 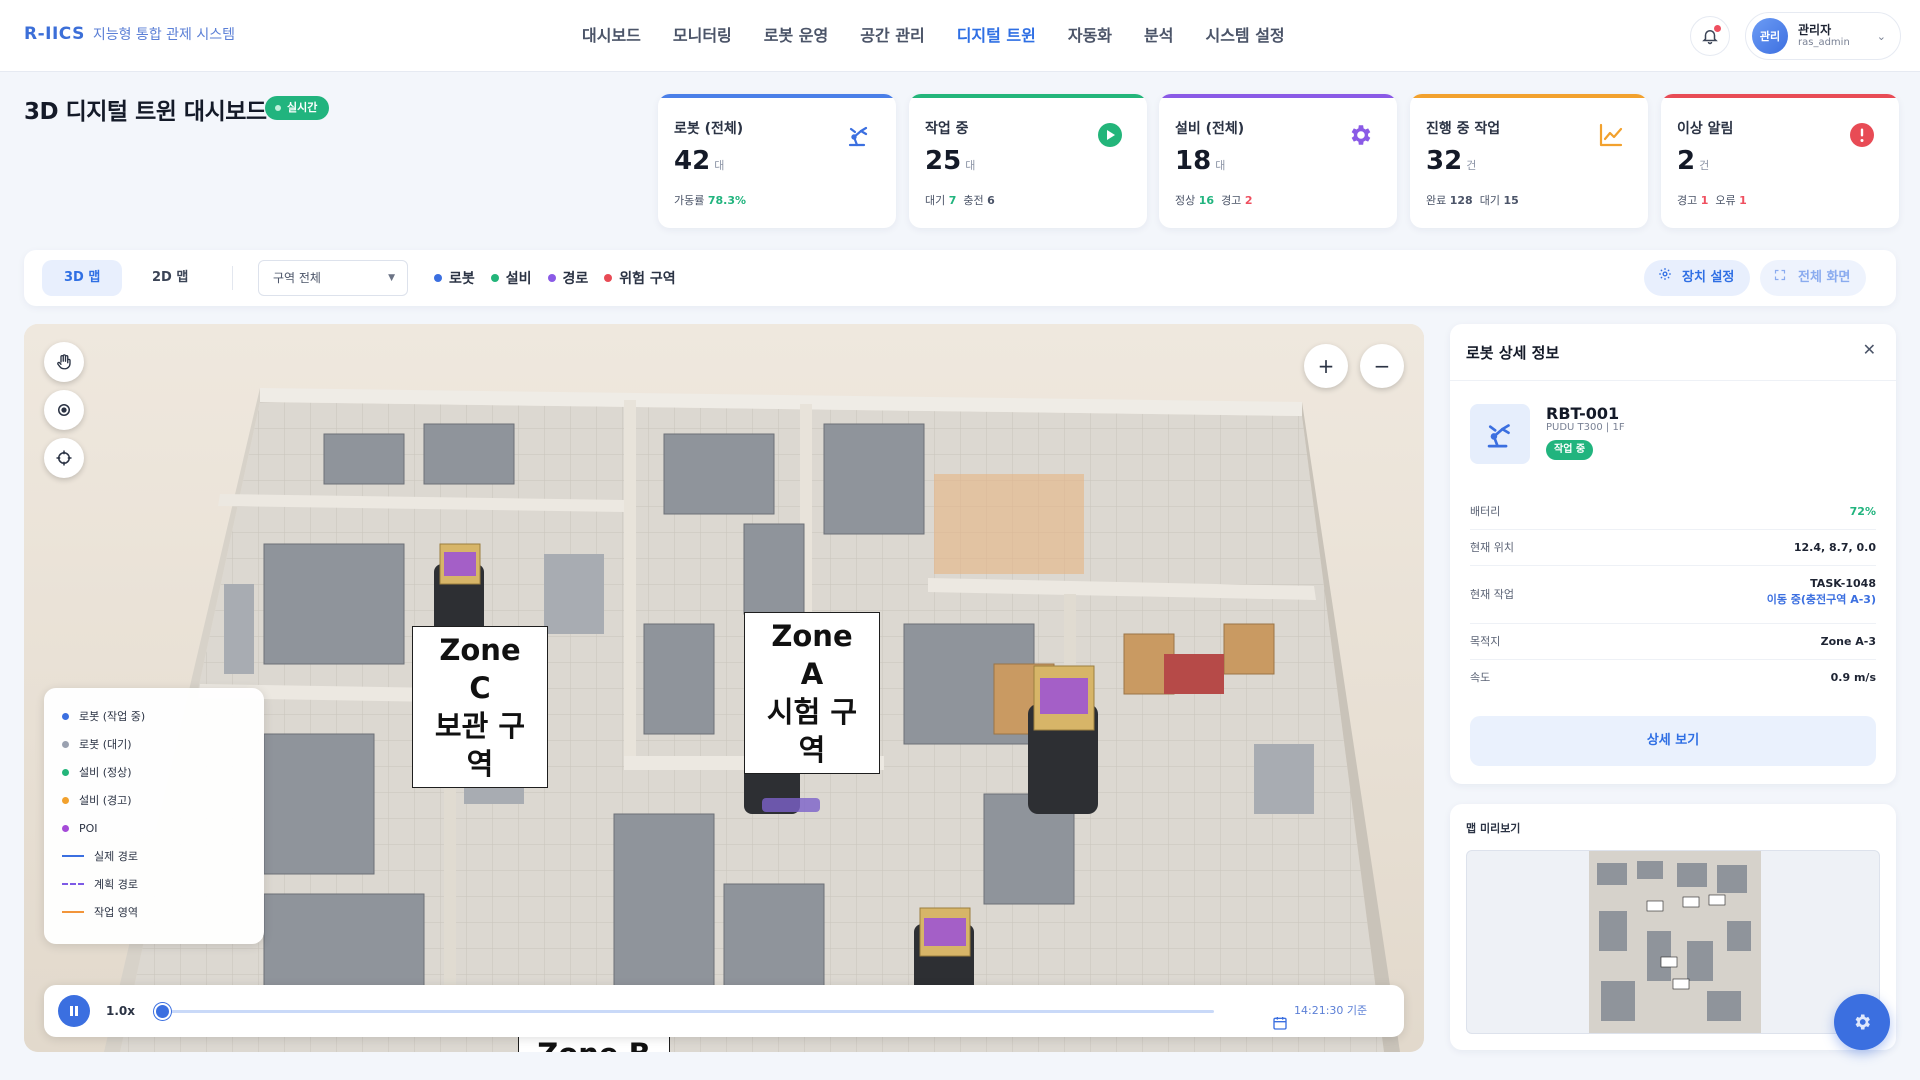 I want to click on notification-button, so click(x=1710, y=36).